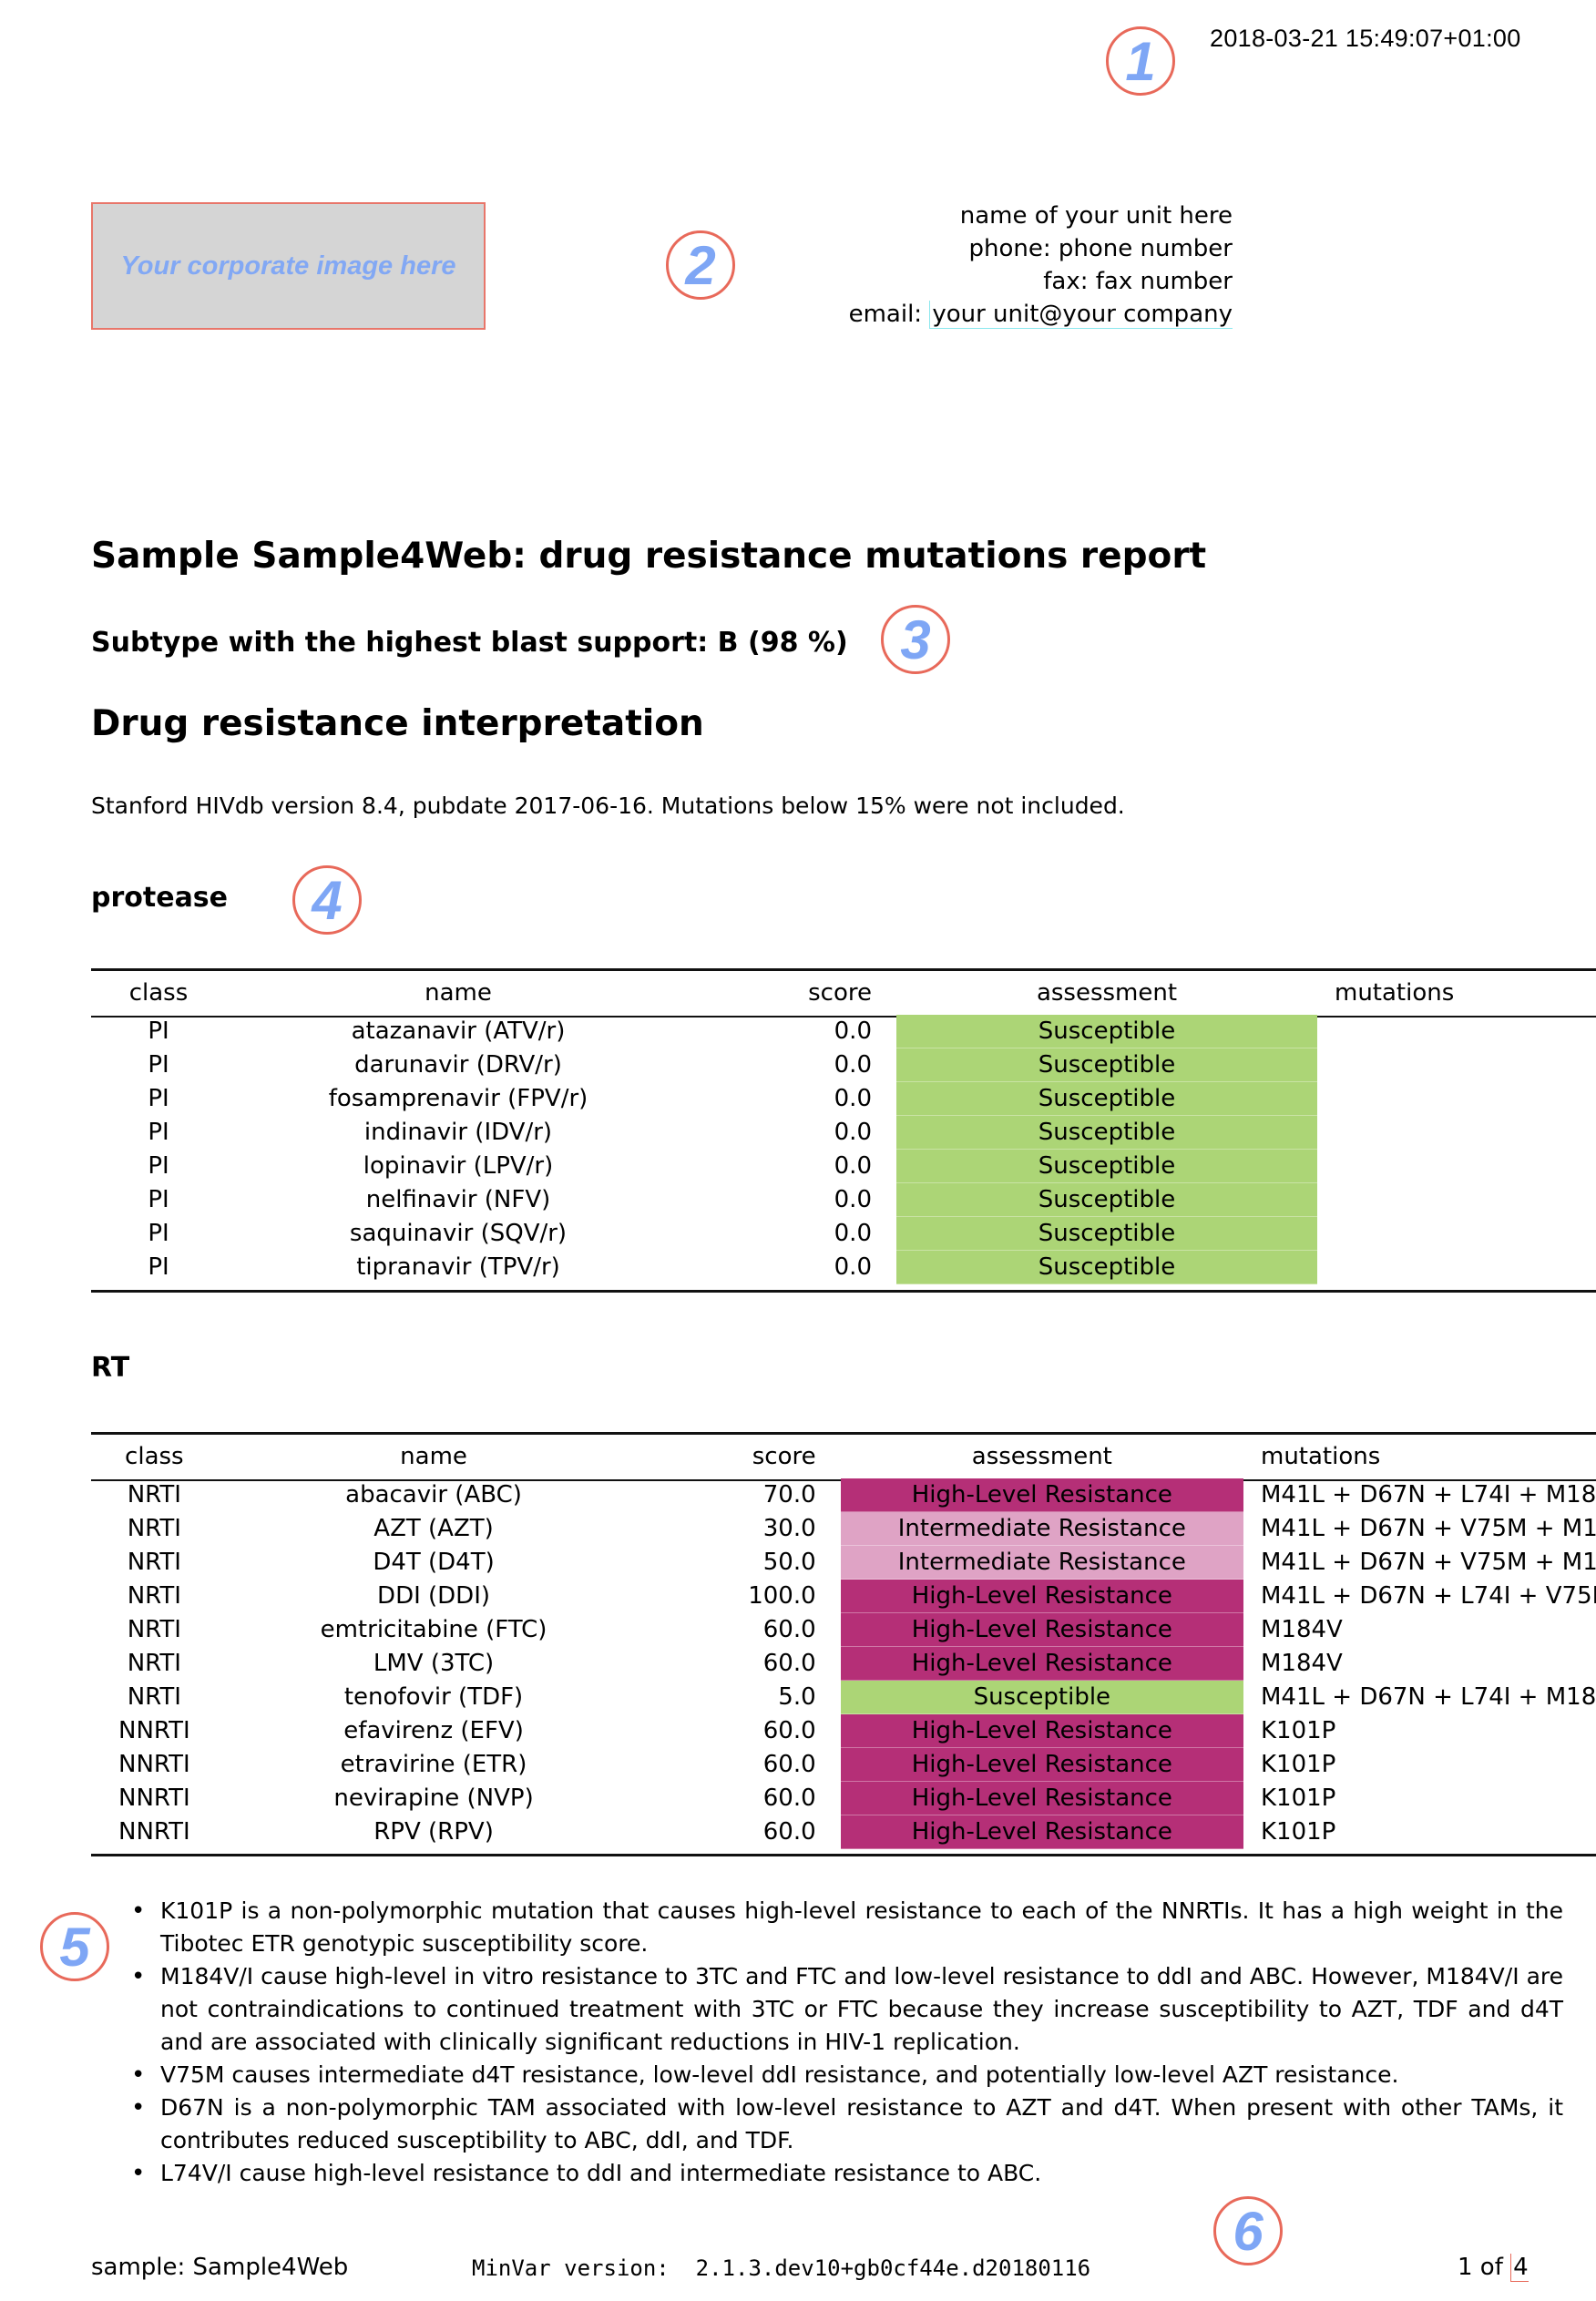  I want to click on cell-drug-name: DDI (DDI), so click(434, 1596).